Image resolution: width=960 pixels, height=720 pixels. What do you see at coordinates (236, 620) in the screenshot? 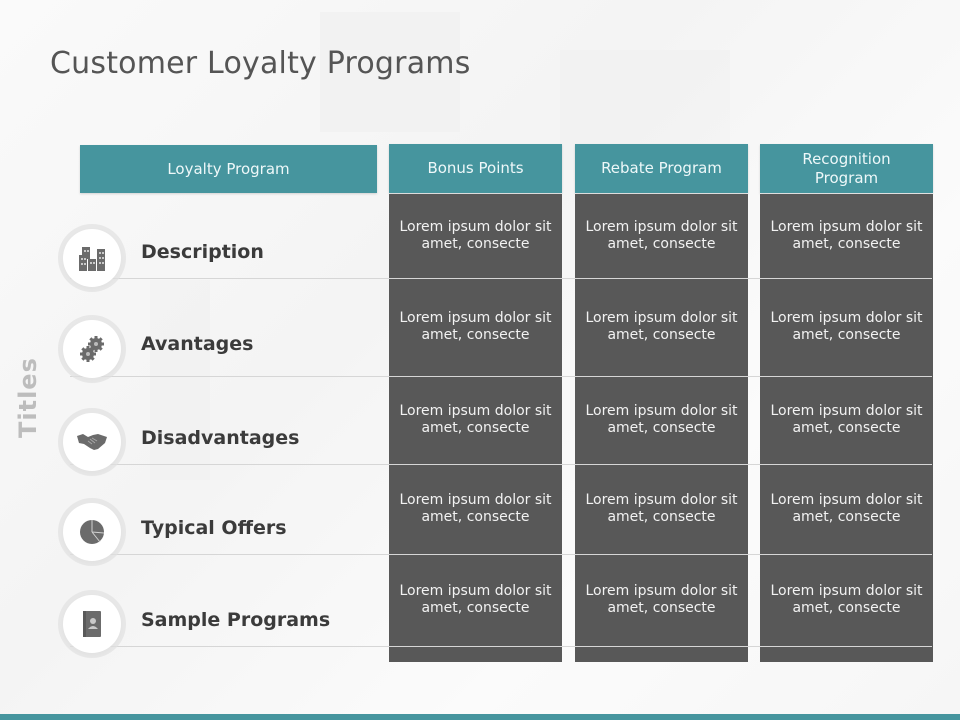
I see `row-label-sample-programs: Sample Programs` at bounding box center [236, 620].